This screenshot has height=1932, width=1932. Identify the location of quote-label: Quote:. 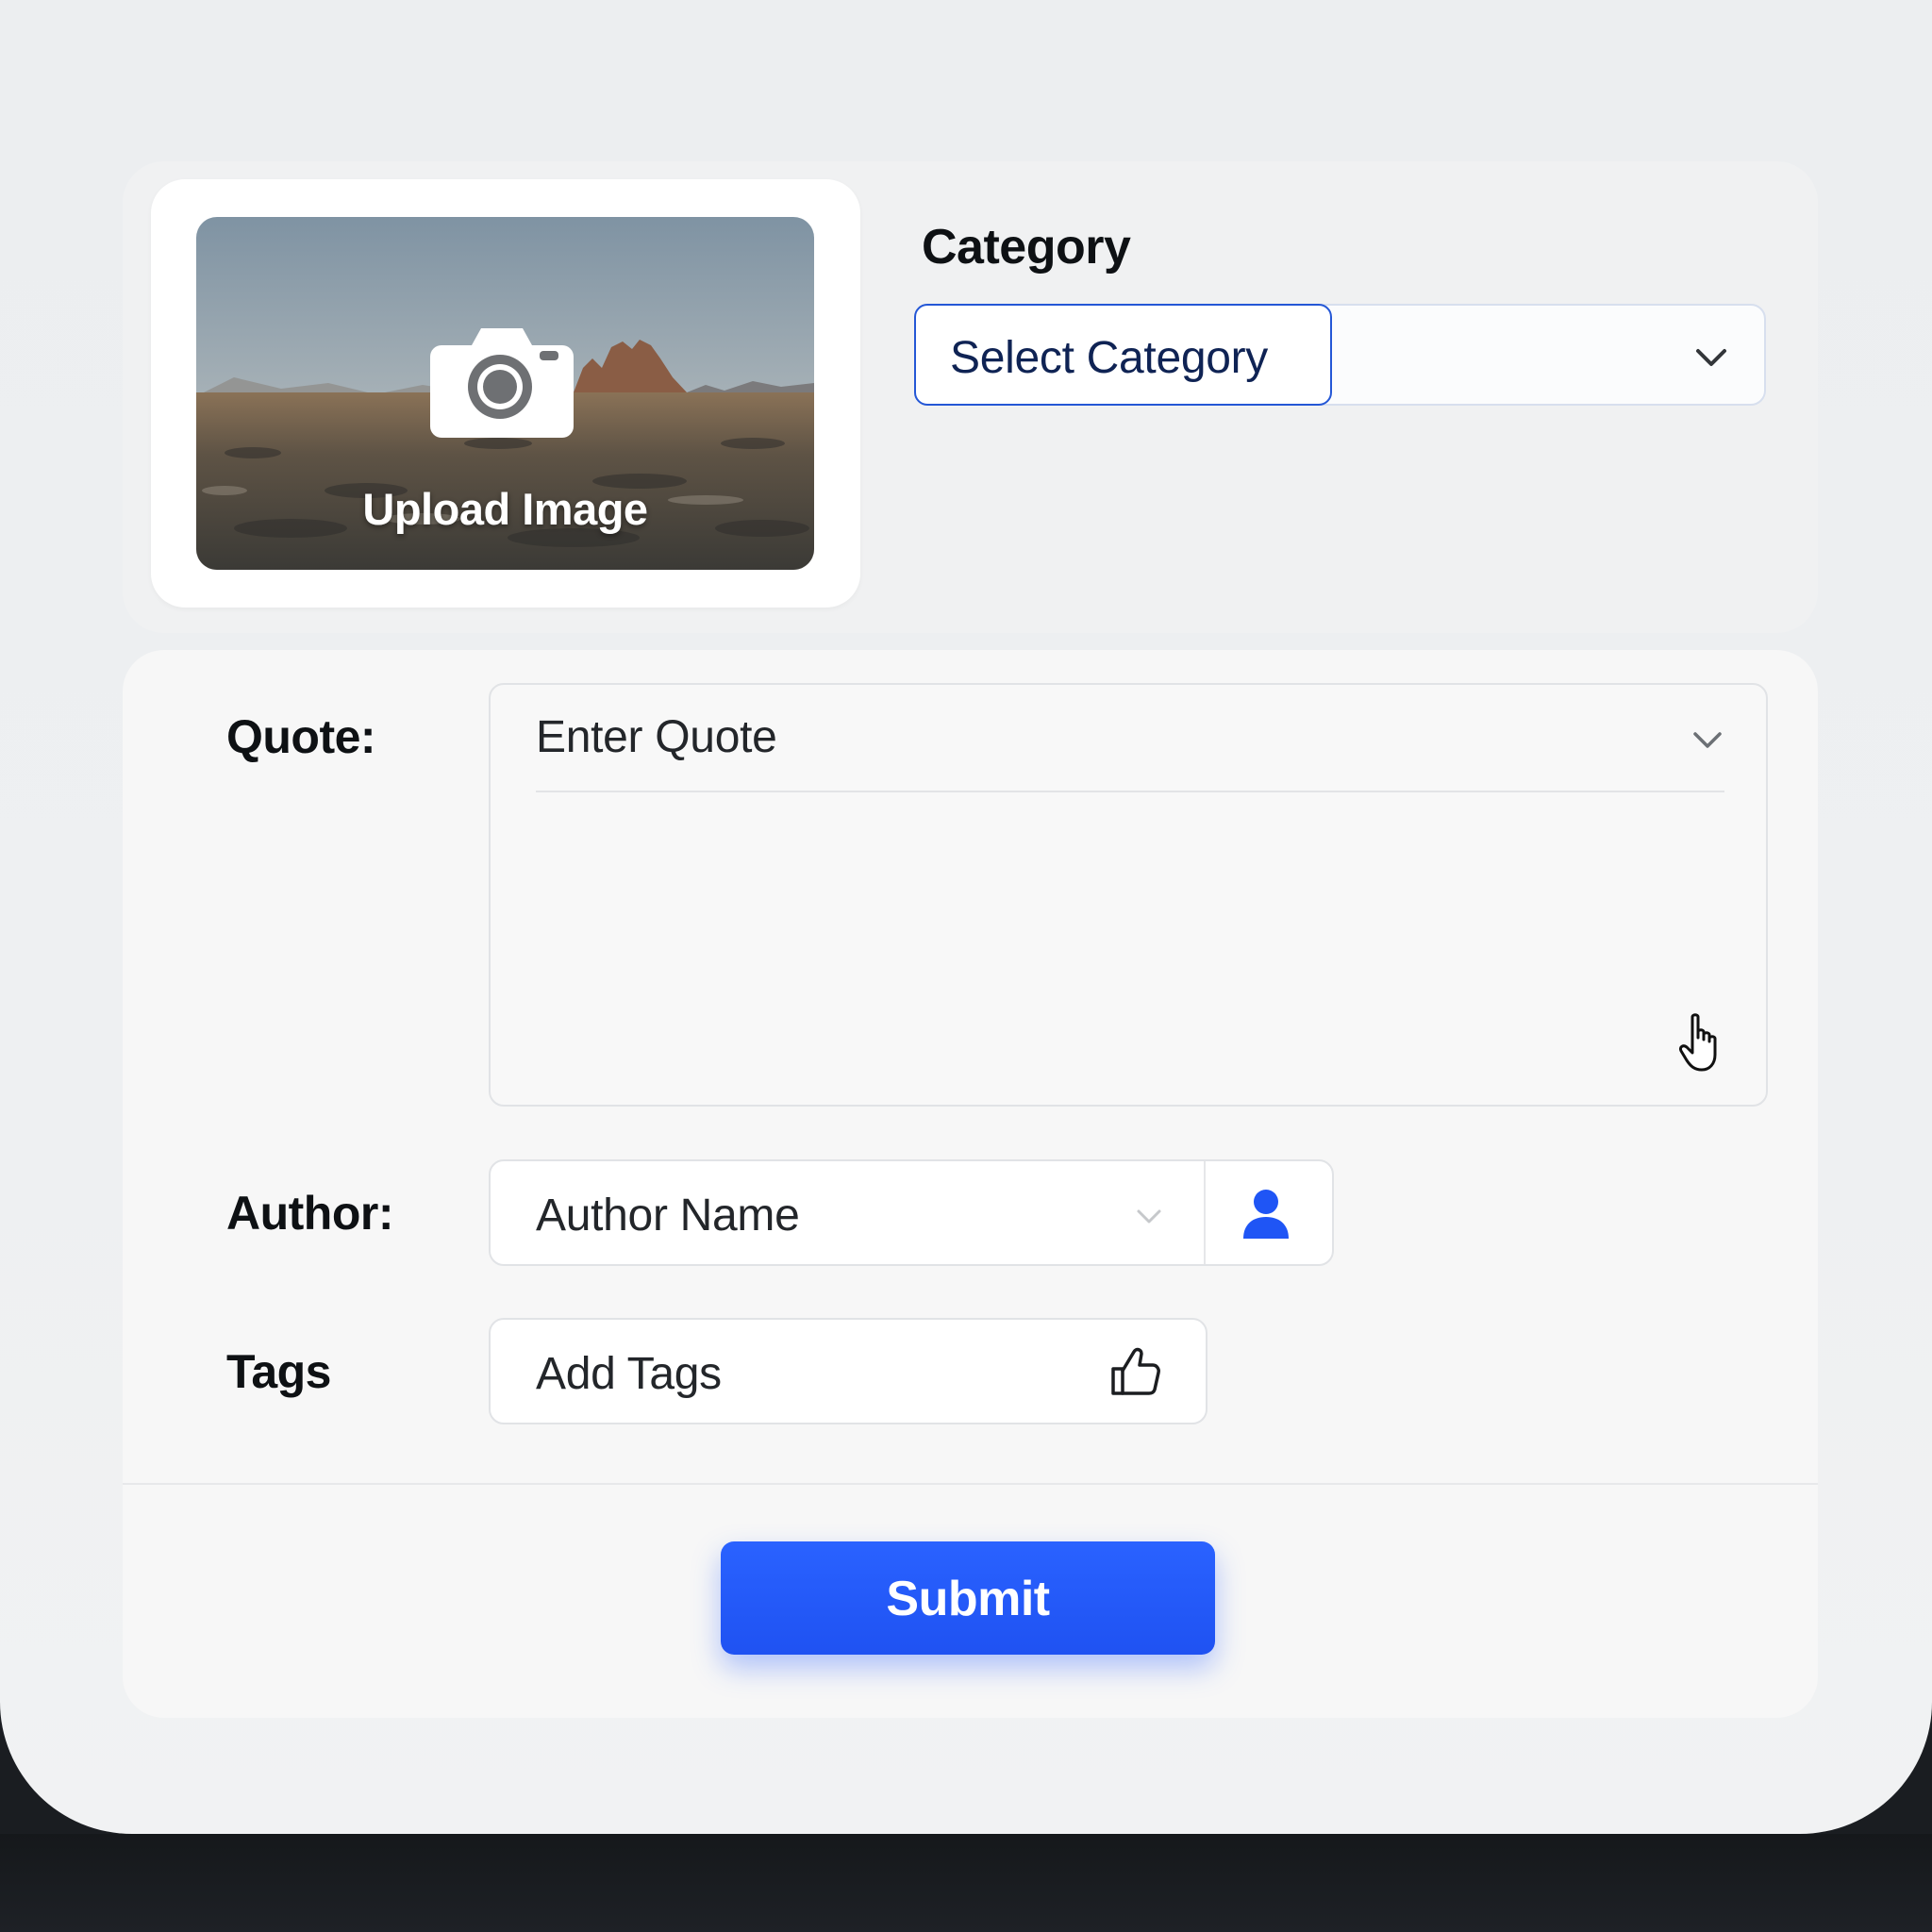
(301, 736).